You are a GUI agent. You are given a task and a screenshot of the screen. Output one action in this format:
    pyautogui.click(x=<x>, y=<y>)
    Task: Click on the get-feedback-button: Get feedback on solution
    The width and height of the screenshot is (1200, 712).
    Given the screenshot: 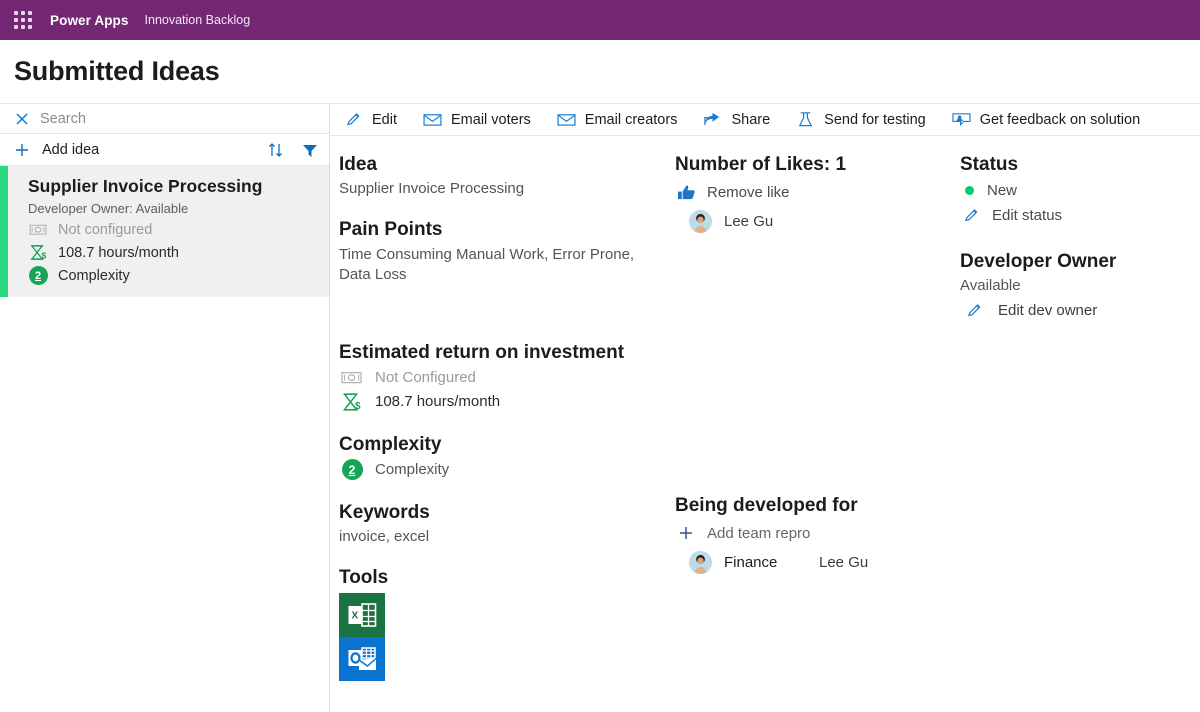 What is the action you would take?
    pyautogui.click(x=1046, y=119)
    